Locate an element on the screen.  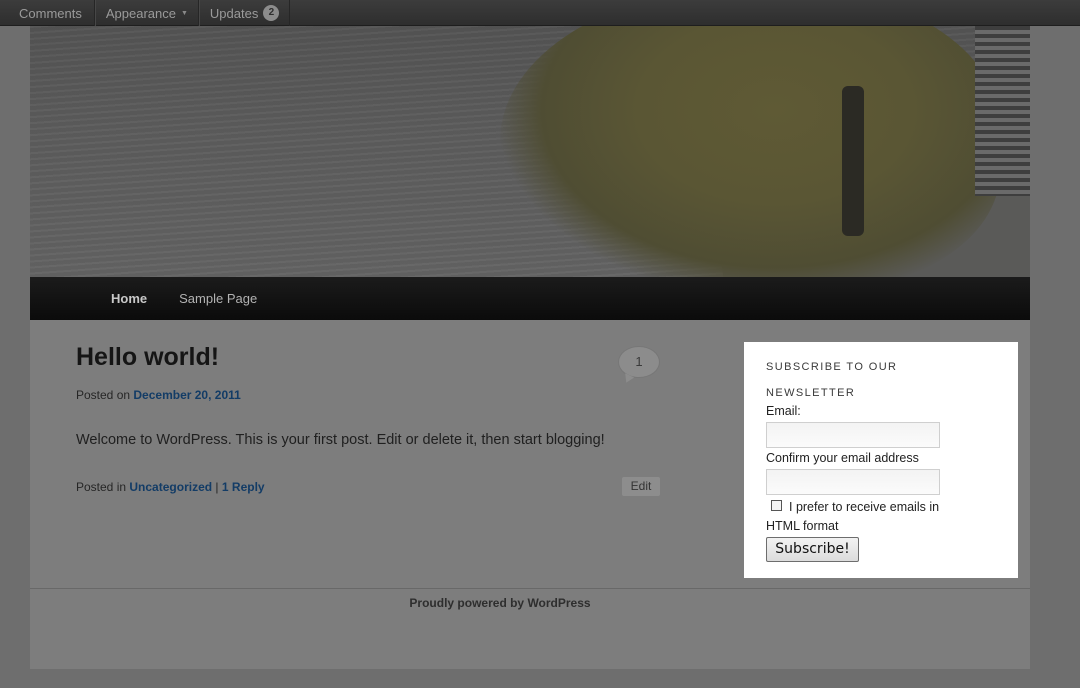
appearance-label: Appearance is located at coordinates (140, 13).